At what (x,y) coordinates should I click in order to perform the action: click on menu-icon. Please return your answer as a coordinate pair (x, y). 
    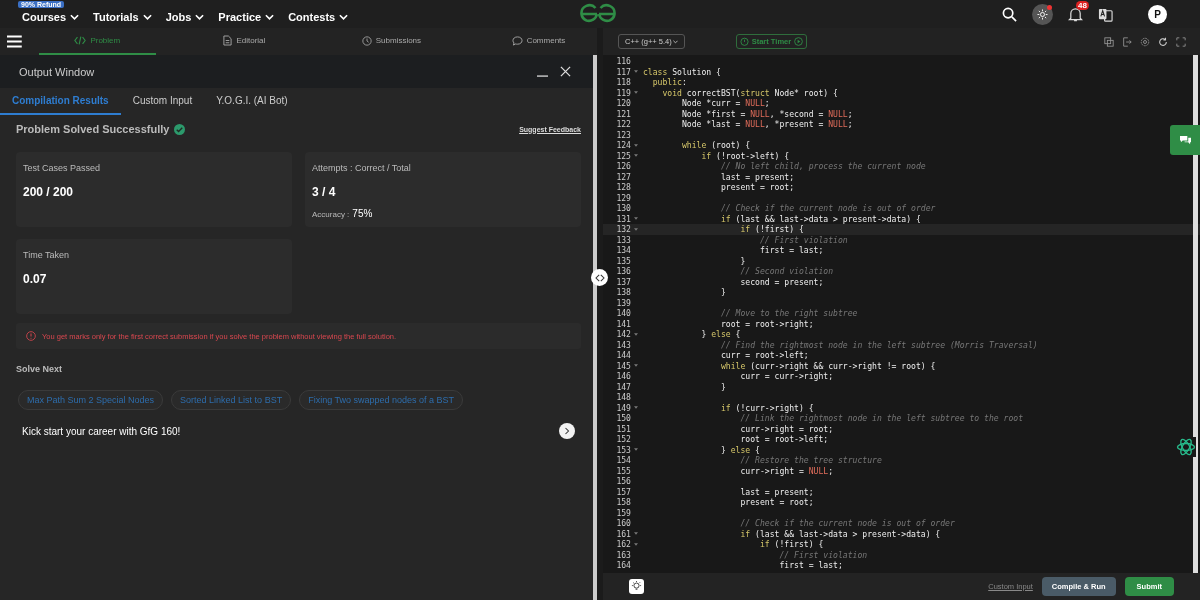
    Looking at the image, I should click on (14, 41).